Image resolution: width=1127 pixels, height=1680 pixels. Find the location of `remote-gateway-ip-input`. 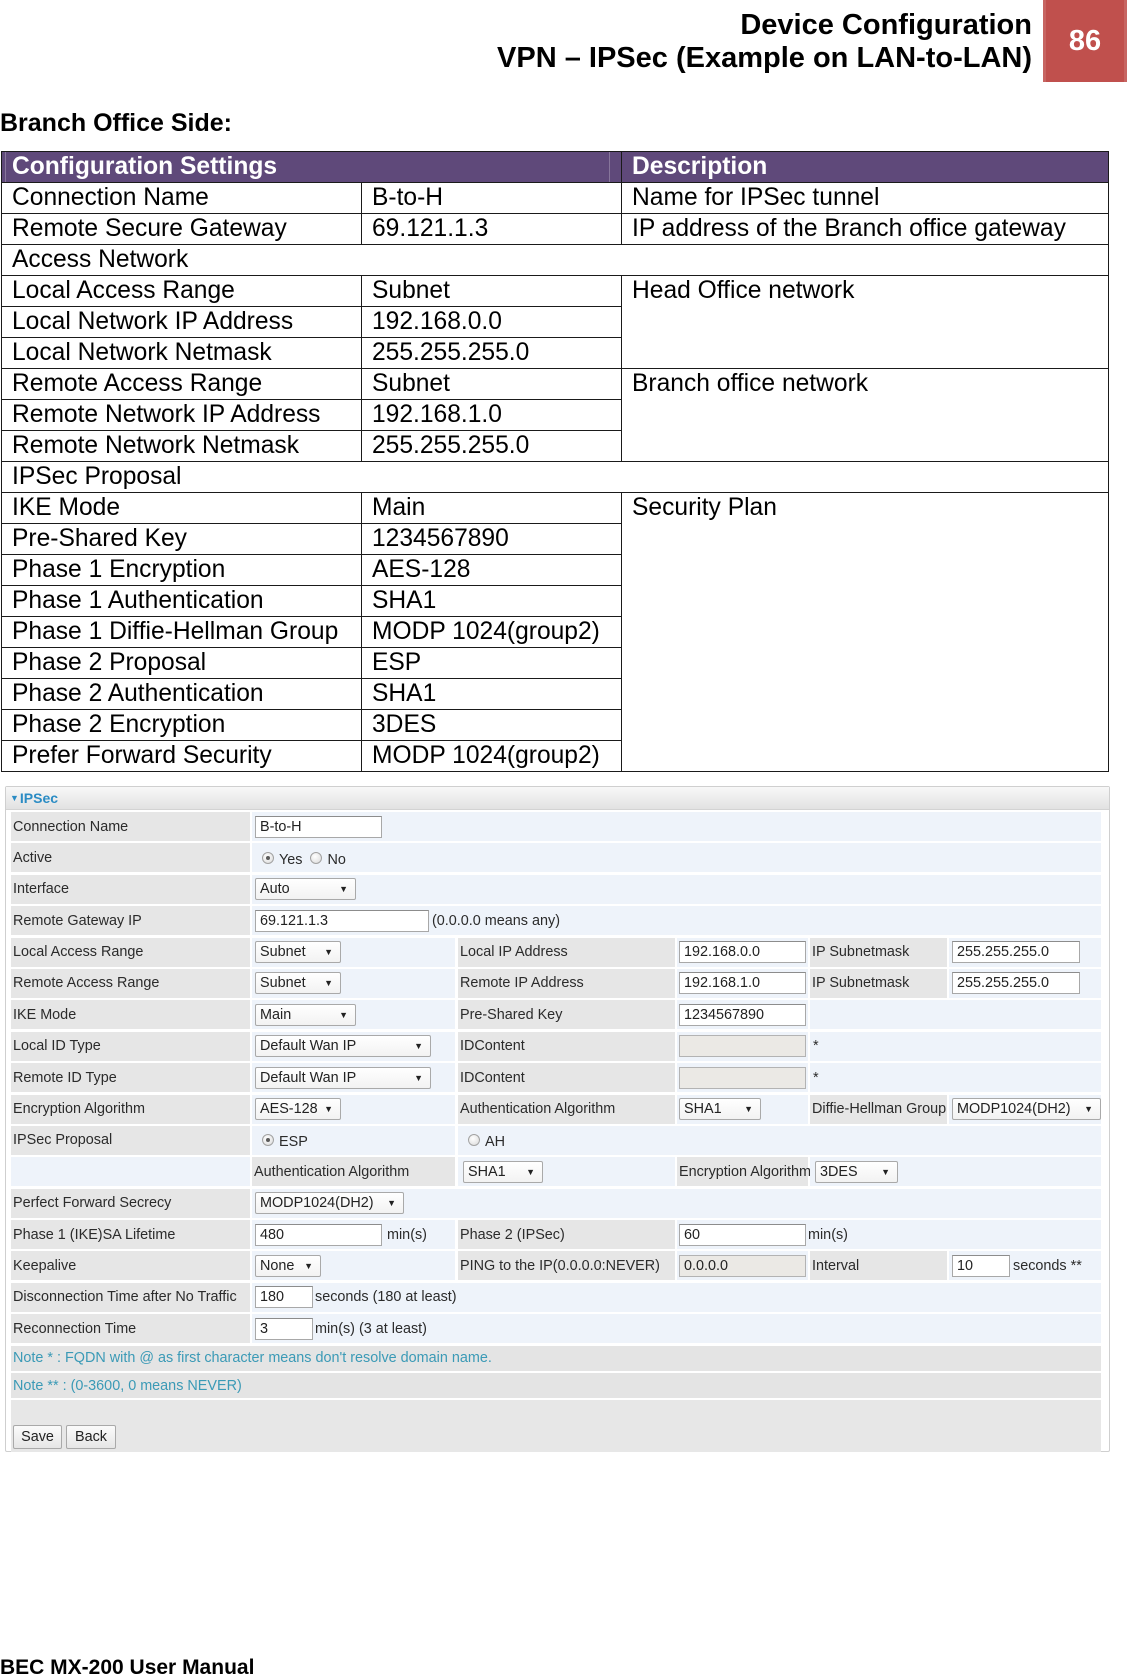

remote-gateway-ip-input is located at coordinates (342, 920).